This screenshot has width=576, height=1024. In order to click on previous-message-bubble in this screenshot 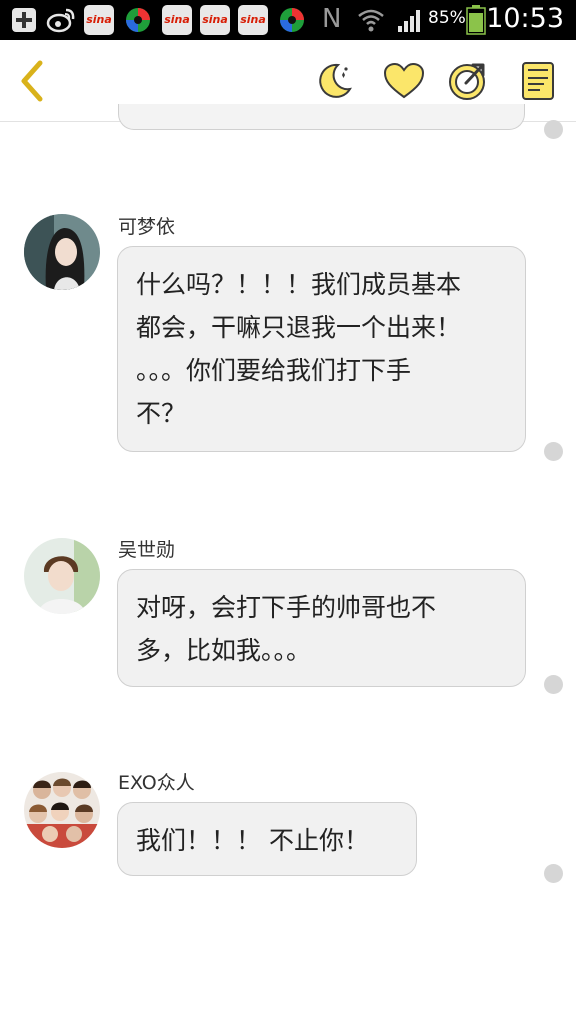, I will do `click(321, 117)`.